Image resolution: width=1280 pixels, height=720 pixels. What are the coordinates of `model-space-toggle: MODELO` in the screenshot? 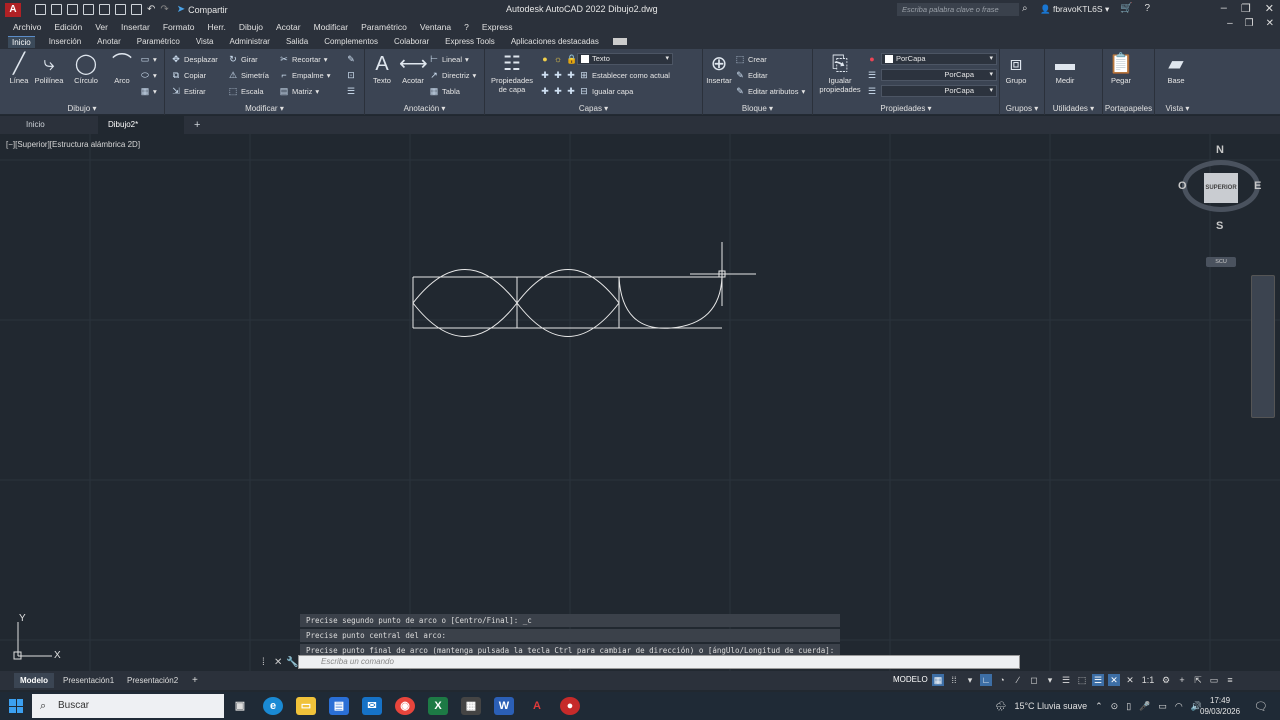 It's located at (910, 679).